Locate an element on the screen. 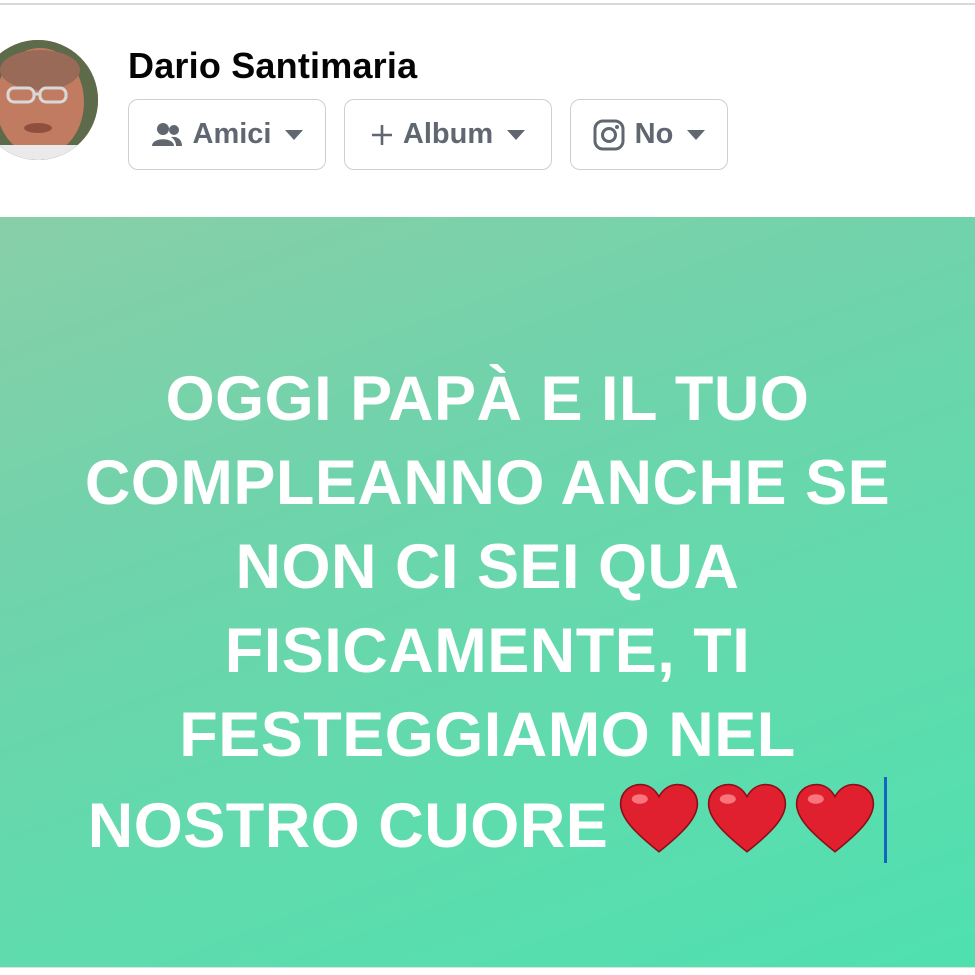 This screenshot has width=975, height=975. avatar-photo is located at coordinates (49, 100).